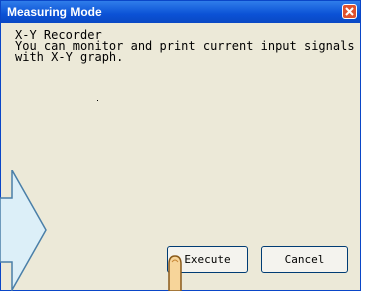  I want to click on dialog-title: Measuring Mode, so click(54, 12).